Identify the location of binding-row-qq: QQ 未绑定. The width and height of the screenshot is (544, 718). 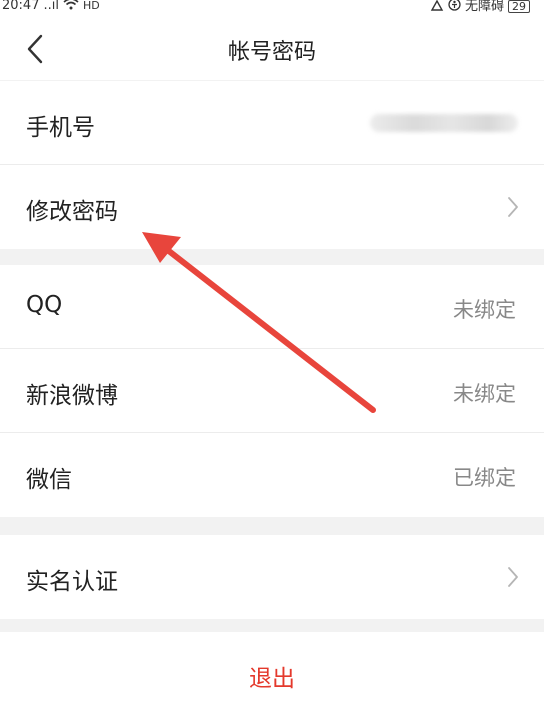
(272, 307).